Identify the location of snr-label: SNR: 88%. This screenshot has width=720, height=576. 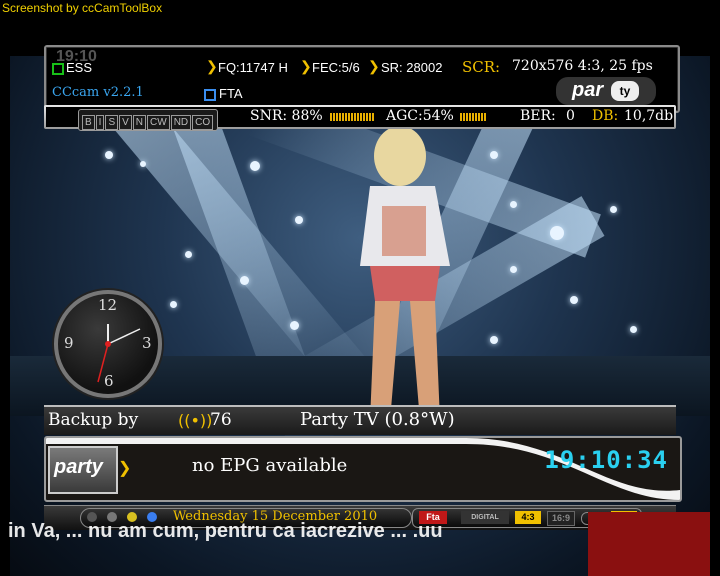
(286, 116).